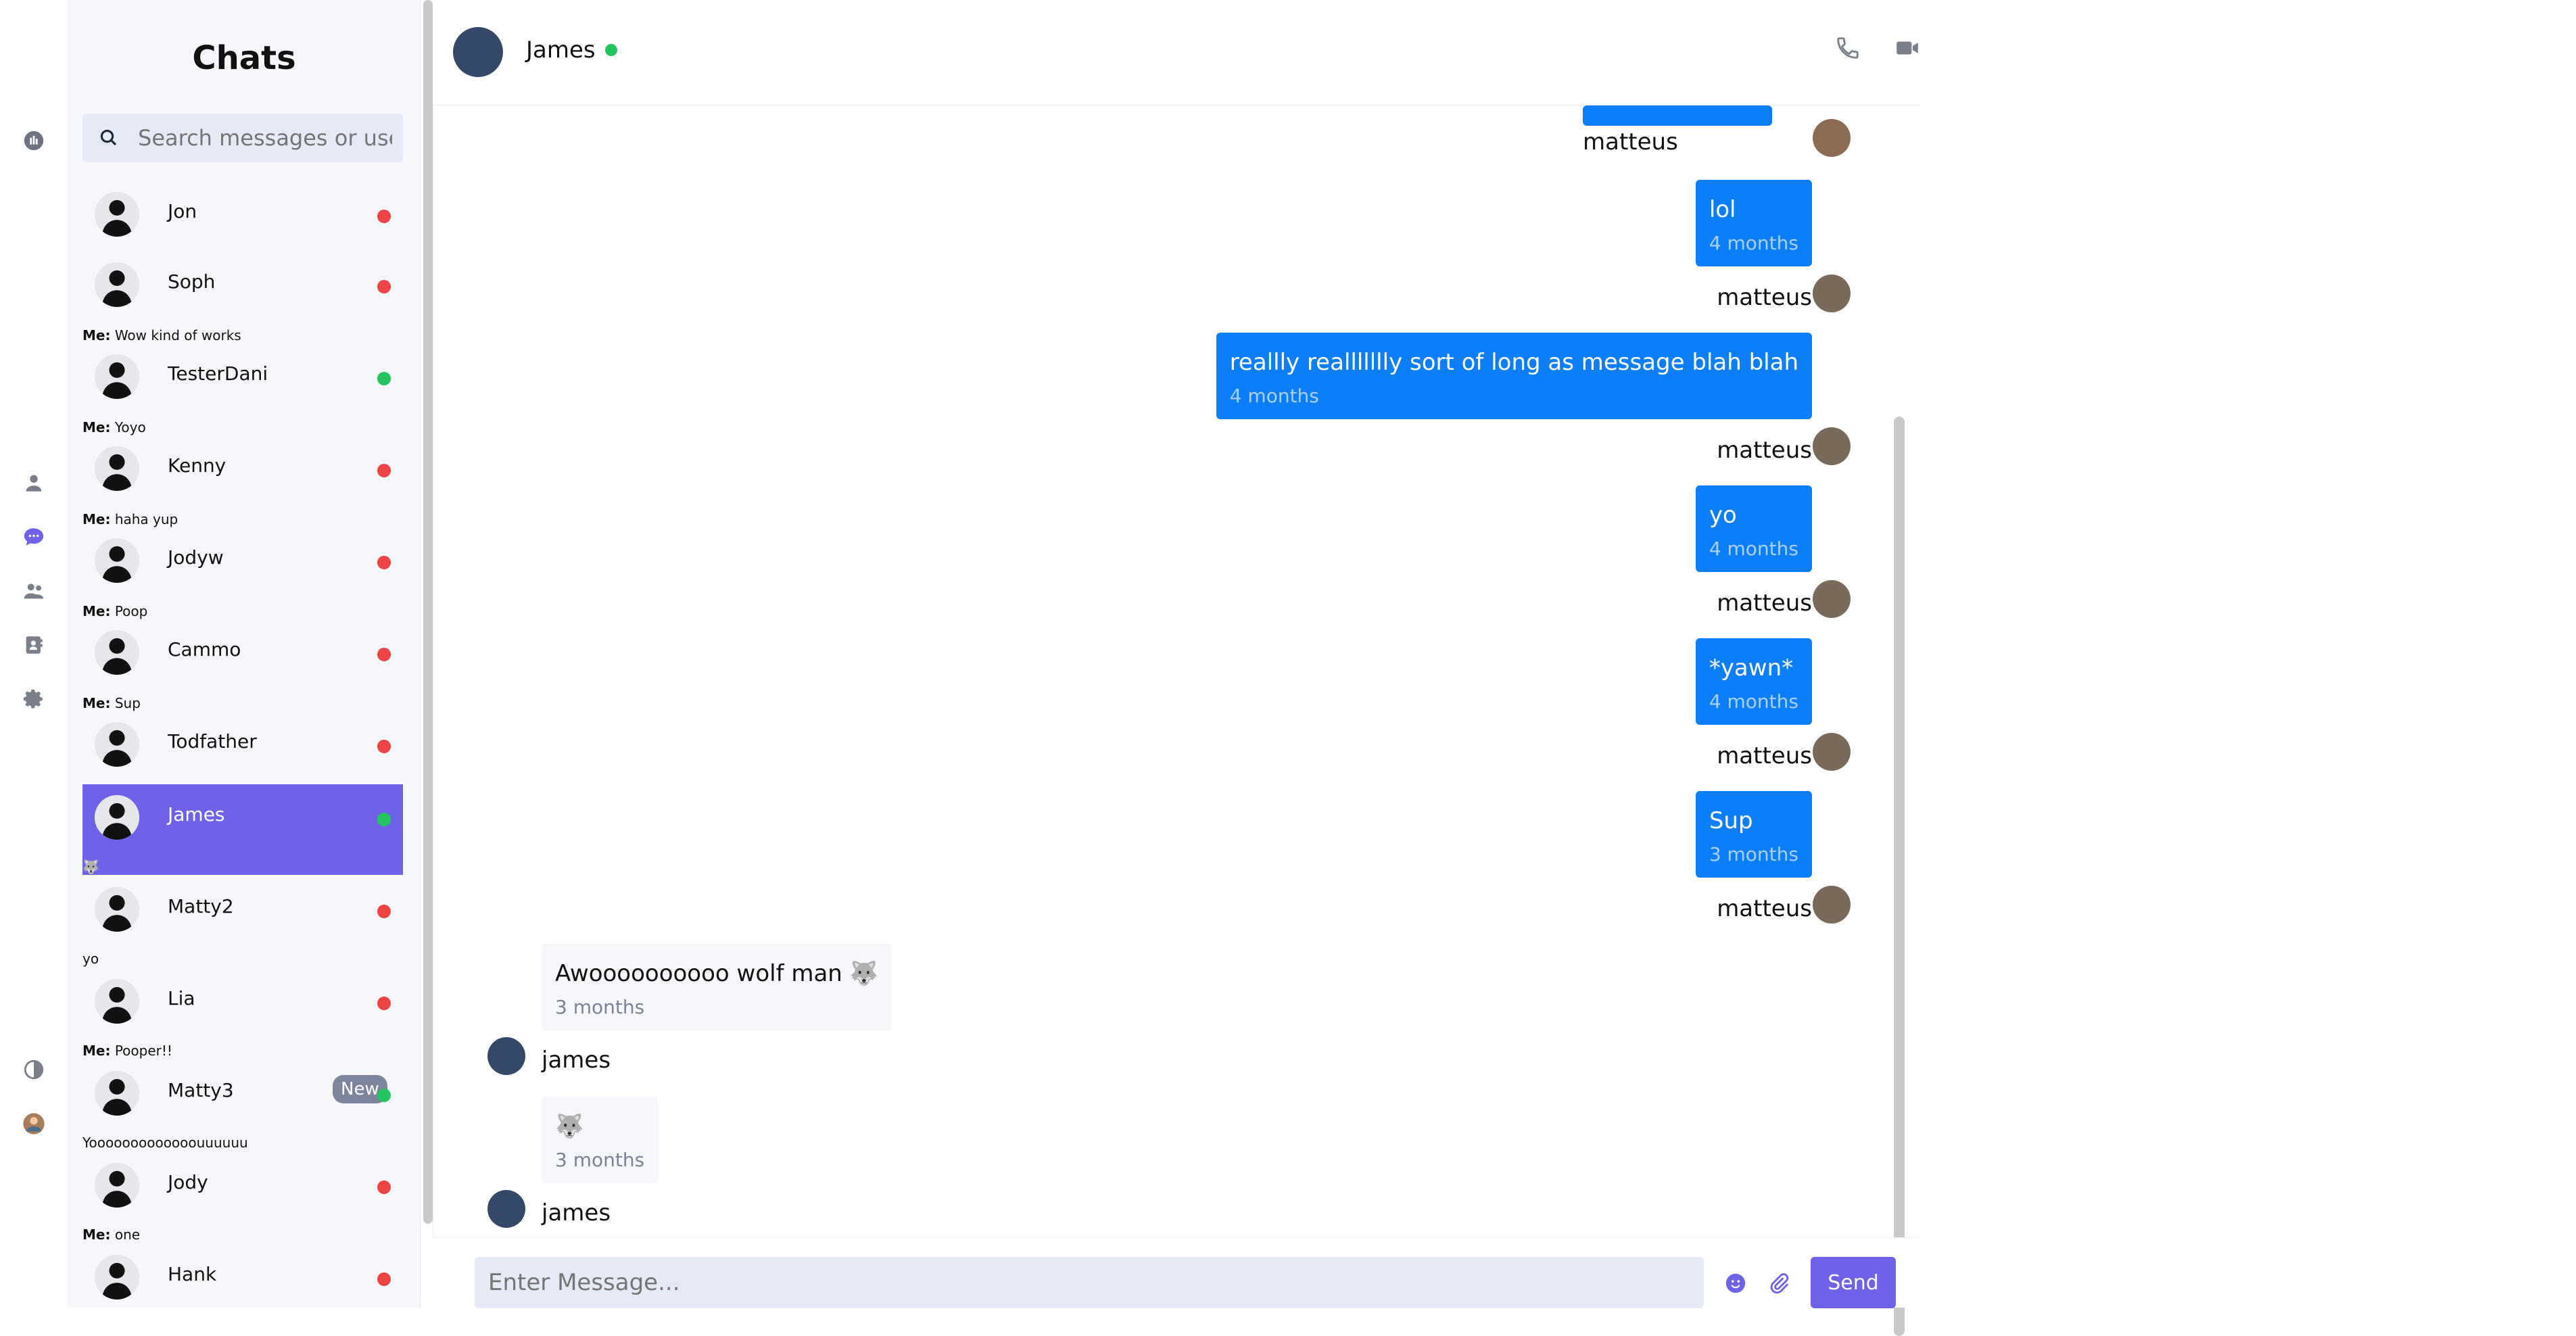  What do you see at coordinates (34, 1124) in the screenshot?
I see `user-avatar` at bounding box center [34, 1124].